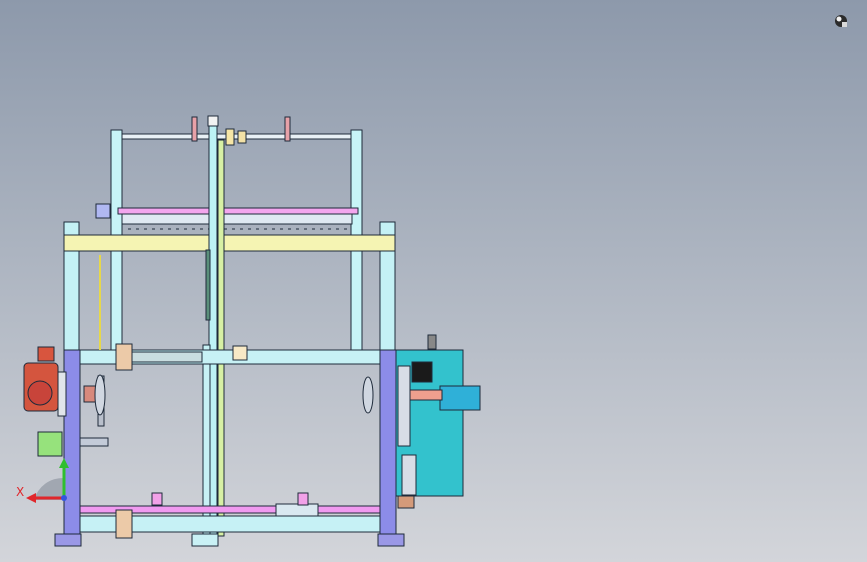 The width and height of the screenshot is (867, 562). What do you see at coordinates (229, 243) in the screenshot?
I see `yellow-beam` at bounding box center [229, 243].